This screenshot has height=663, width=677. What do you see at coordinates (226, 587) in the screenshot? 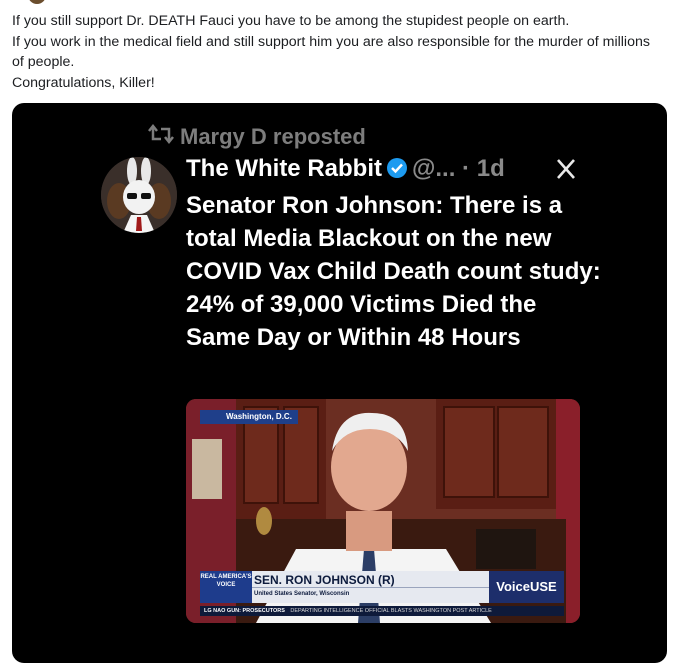
I see `network-bug: REAL AMERICA'S VOICE` at bounding box center [226, 587].